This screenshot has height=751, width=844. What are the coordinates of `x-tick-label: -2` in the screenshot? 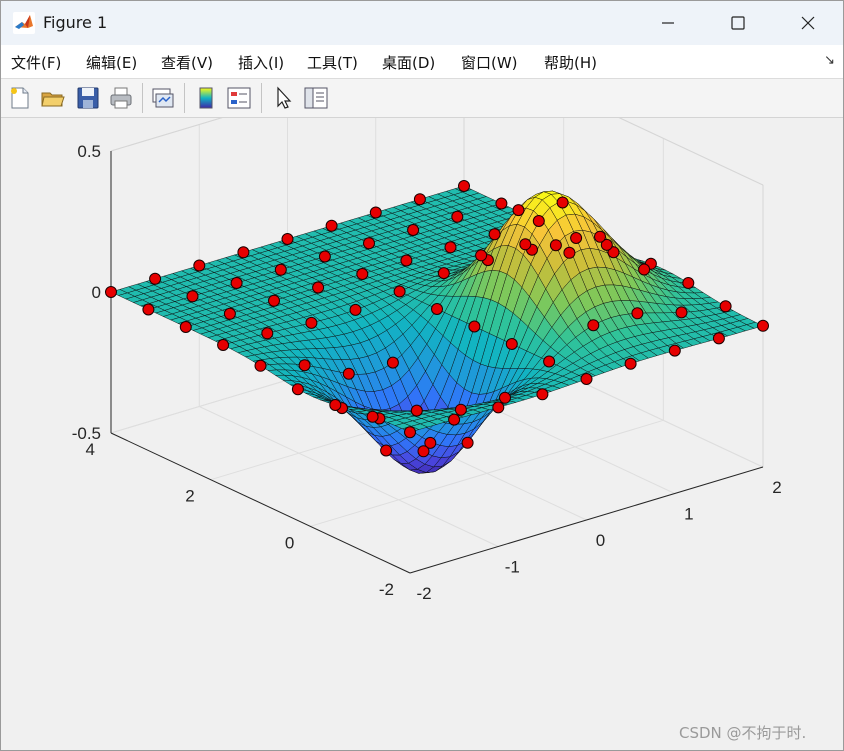 It's located at (423, 593).